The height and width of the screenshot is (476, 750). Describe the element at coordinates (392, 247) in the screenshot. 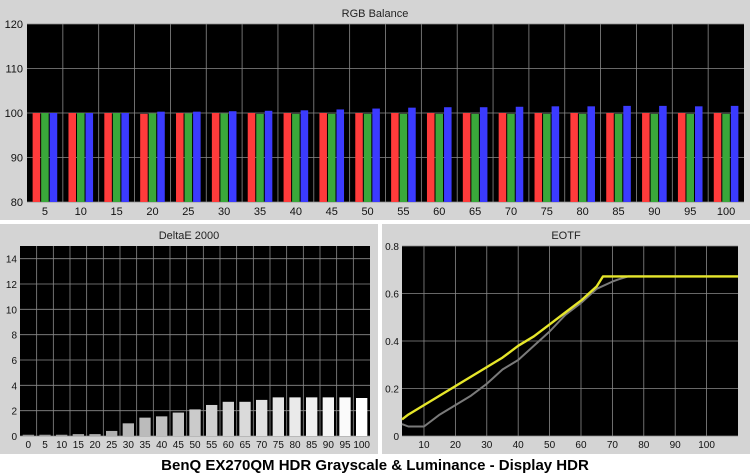

I see `y-tick-label: 0.8` at that location.